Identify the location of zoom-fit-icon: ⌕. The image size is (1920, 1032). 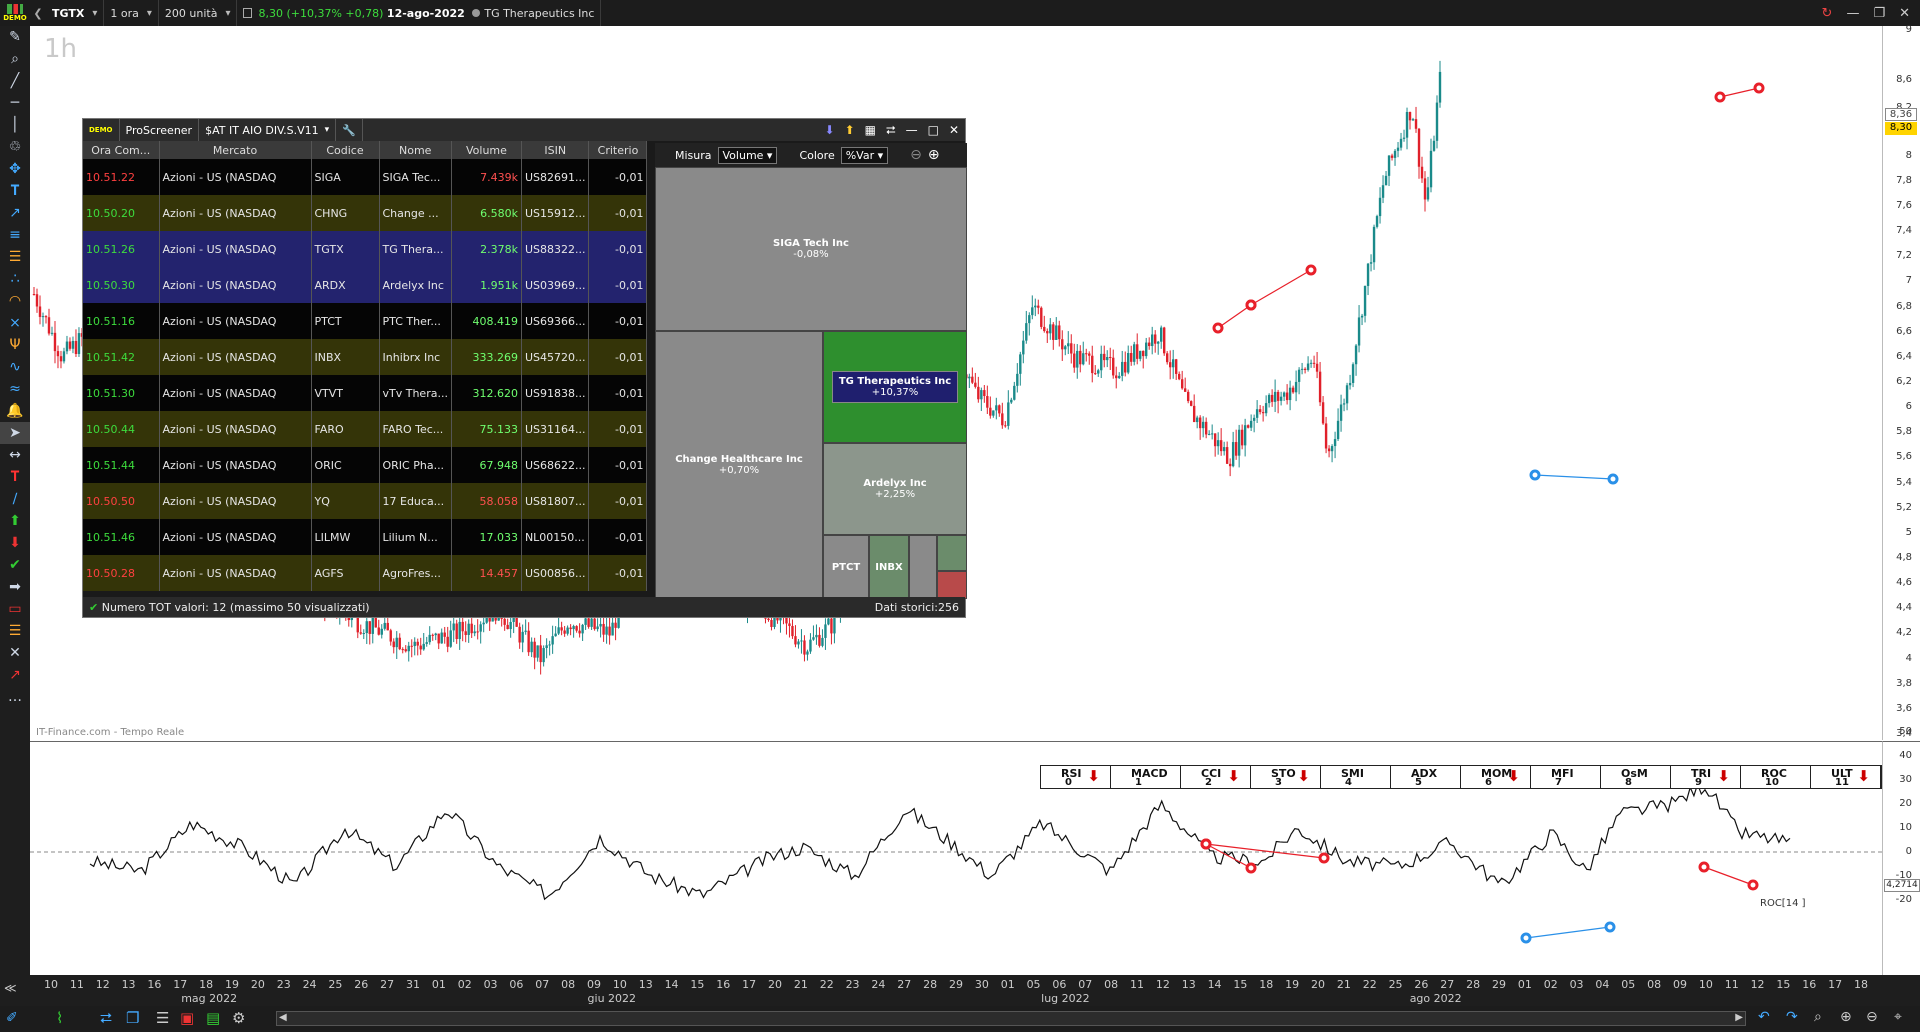
(1818, 1017).